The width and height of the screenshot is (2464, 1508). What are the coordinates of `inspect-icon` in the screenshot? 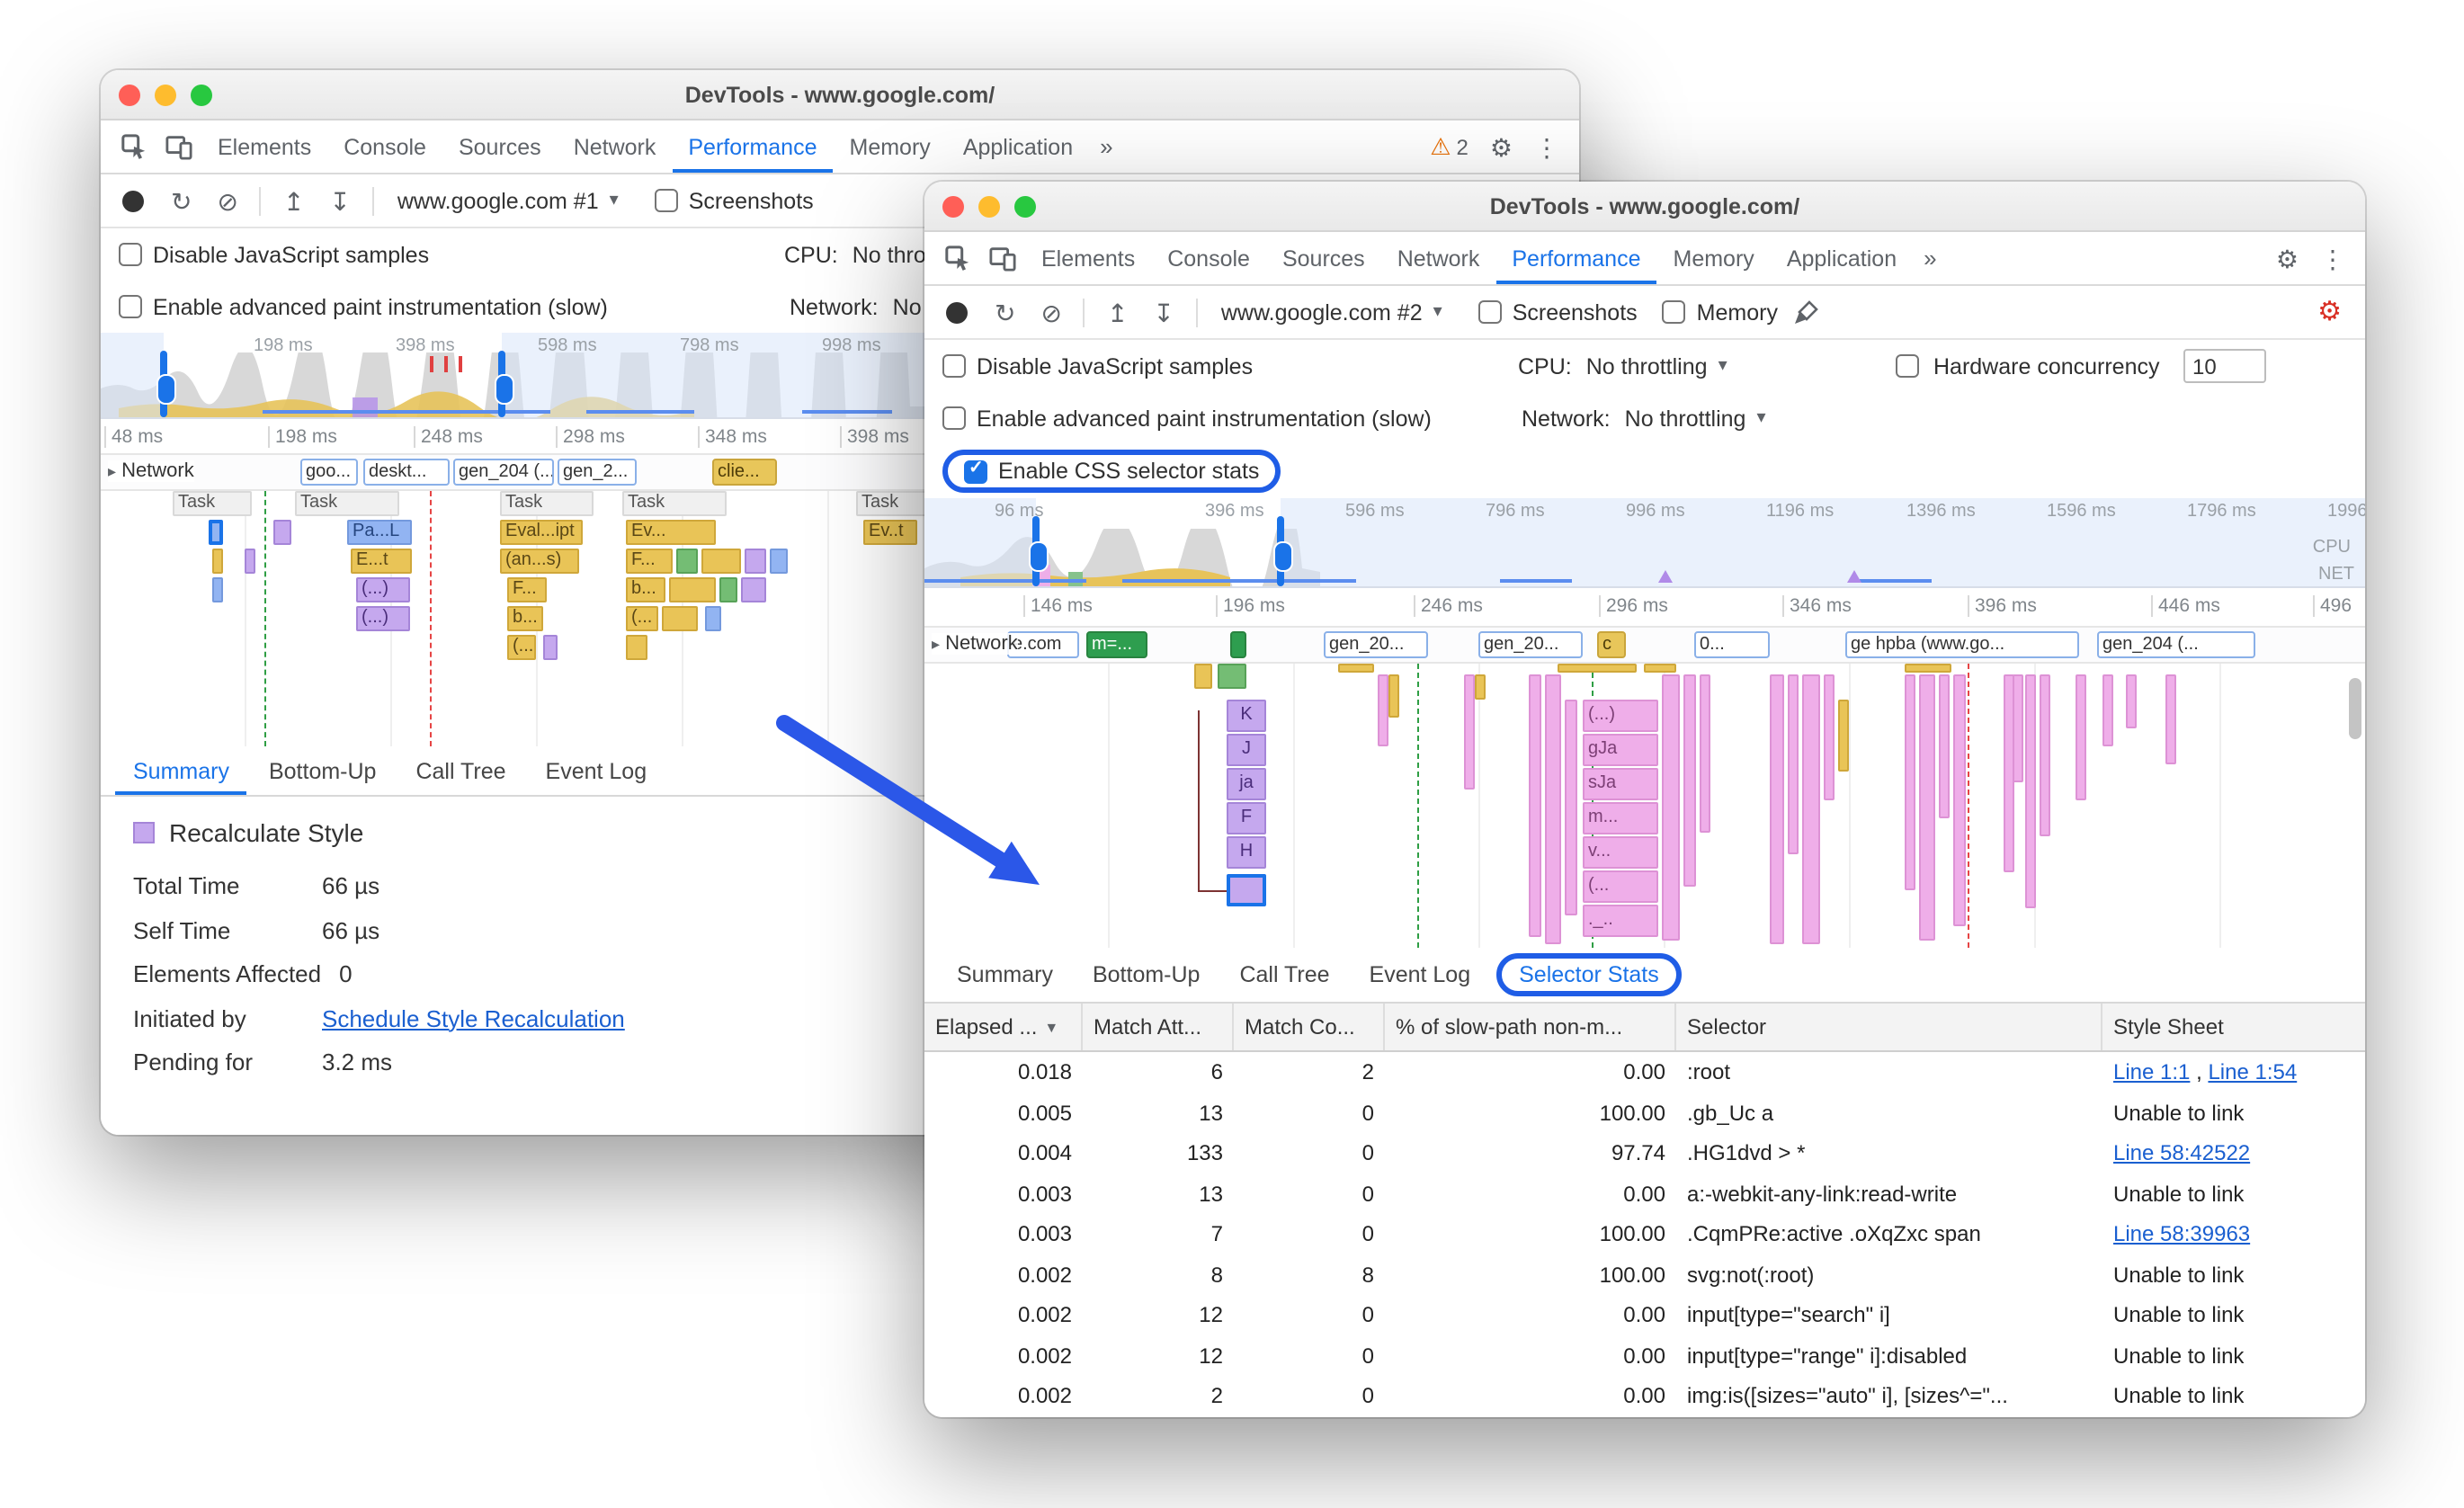 It's located at (957, 258).